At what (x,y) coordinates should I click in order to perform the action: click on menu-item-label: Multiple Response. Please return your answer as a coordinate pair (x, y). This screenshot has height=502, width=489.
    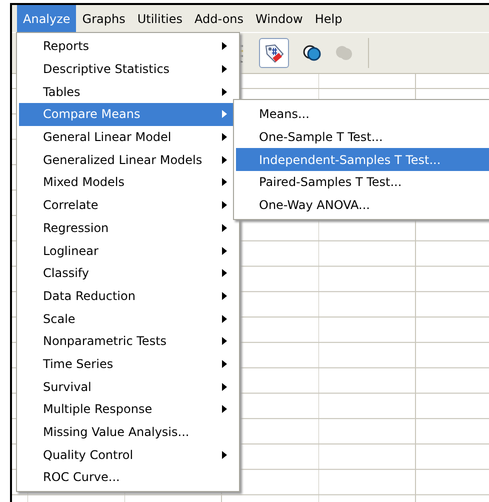
    Looking at the image, I should click on (98, 409).